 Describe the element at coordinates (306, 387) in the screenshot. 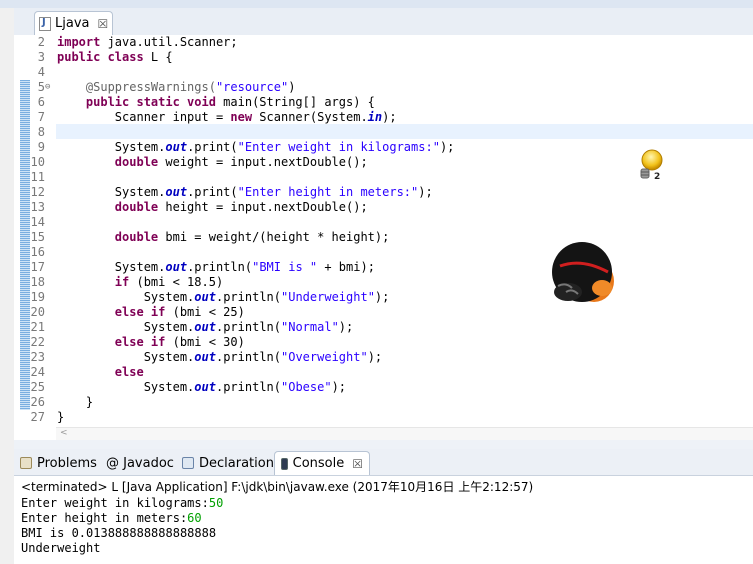

I see `code-token: "Obese"` at that location.